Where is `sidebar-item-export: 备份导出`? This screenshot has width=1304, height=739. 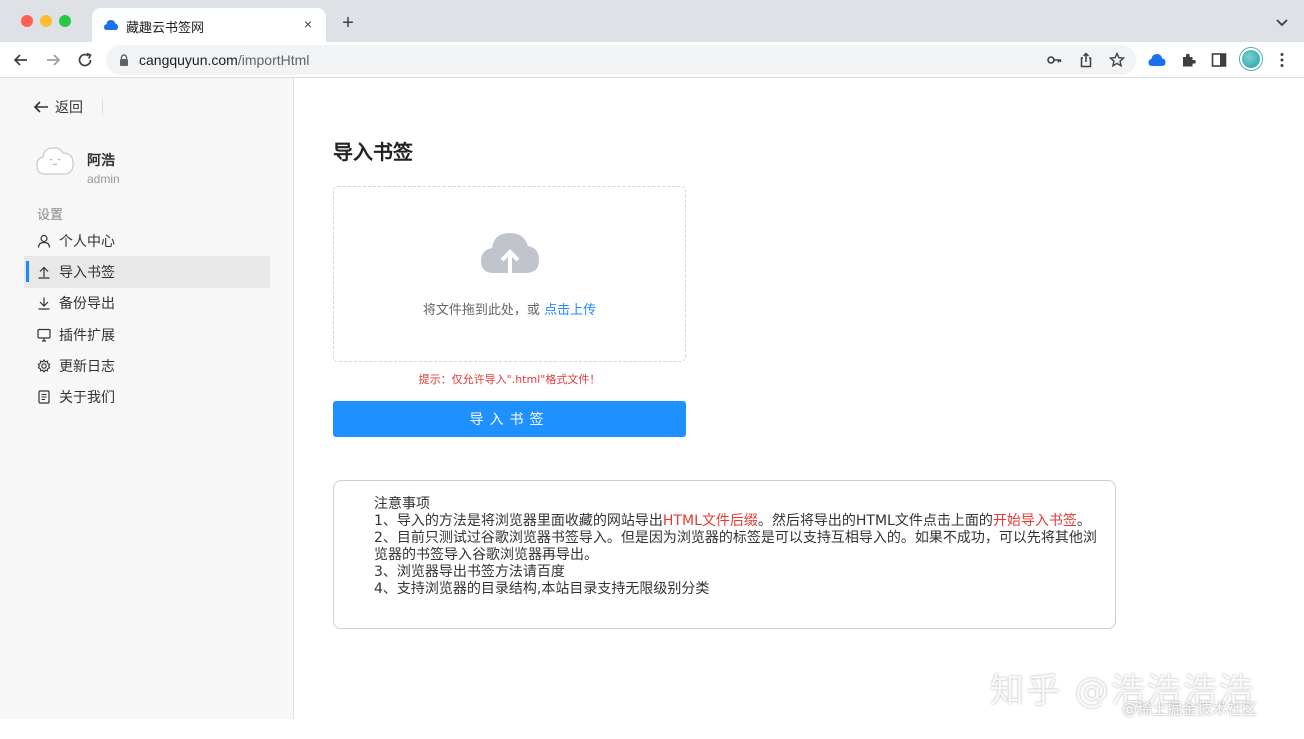 sidebar-item-export: 备份导出 is located at coordinates (147, 303).